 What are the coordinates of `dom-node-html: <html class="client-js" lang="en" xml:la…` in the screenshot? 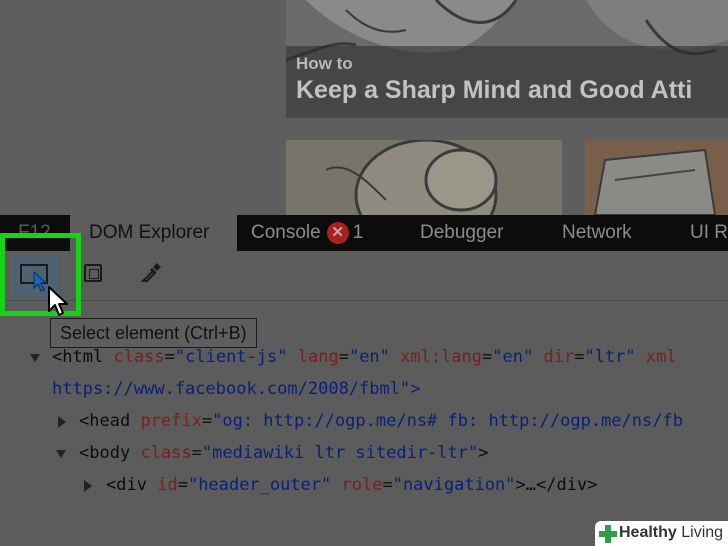 It's located at (364, 357).